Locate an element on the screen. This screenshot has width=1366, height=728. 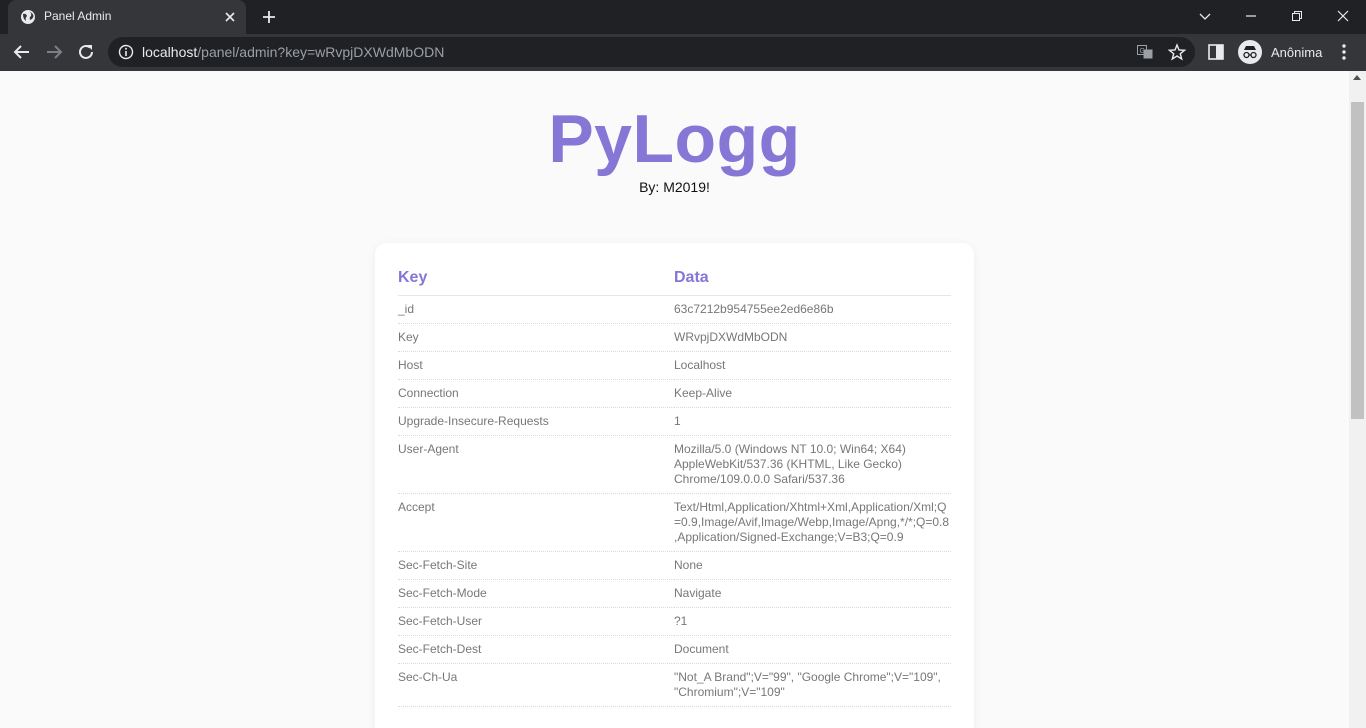
table-row: Sec-Fetch-Mode Navigate is located at coordinates (674, 593).